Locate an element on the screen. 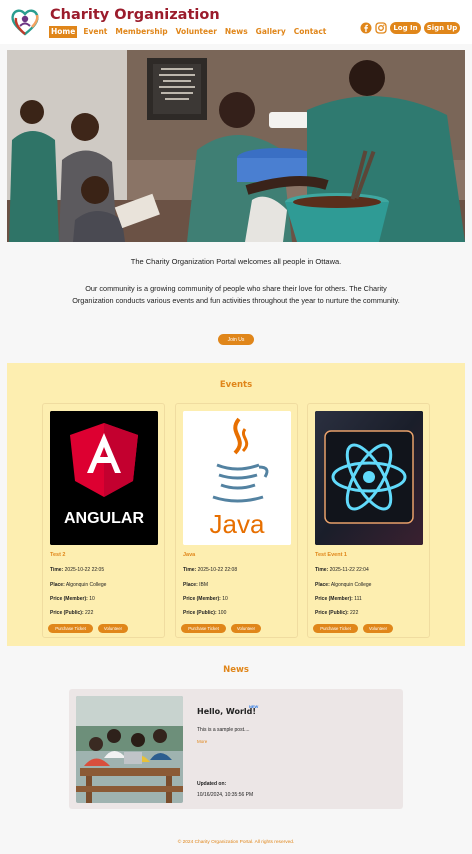 The image size is (472, 854). event-price-public: 100 is located at coordinates (222, 613).